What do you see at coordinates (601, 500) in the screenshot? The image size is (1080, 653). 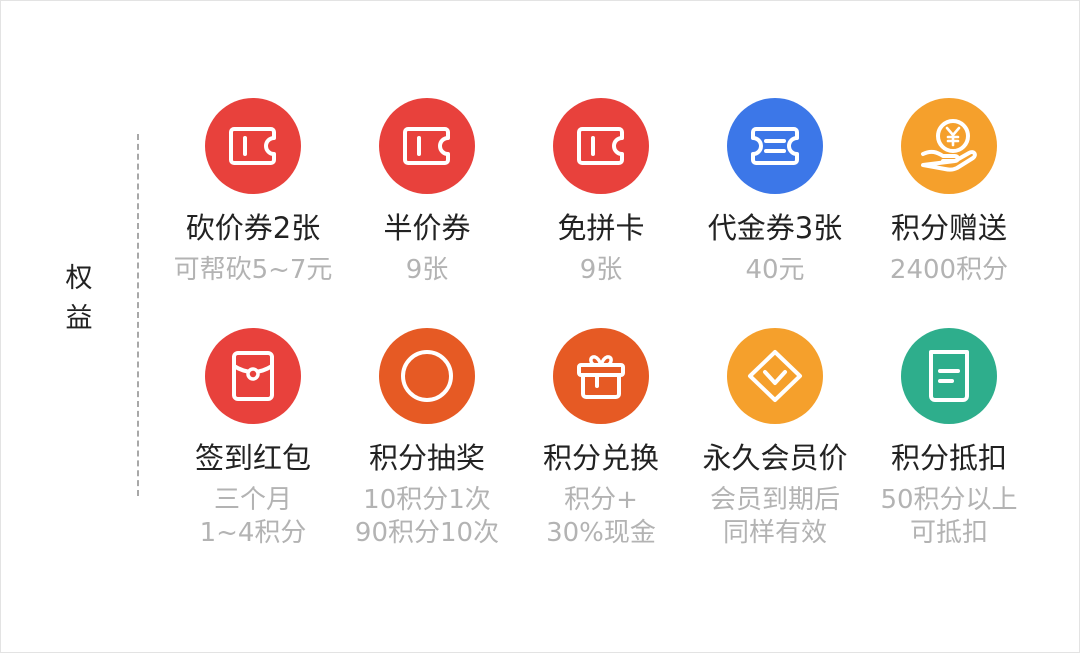 I see `benefit-desc-line: 积分+` at bounding box center [601, 500].